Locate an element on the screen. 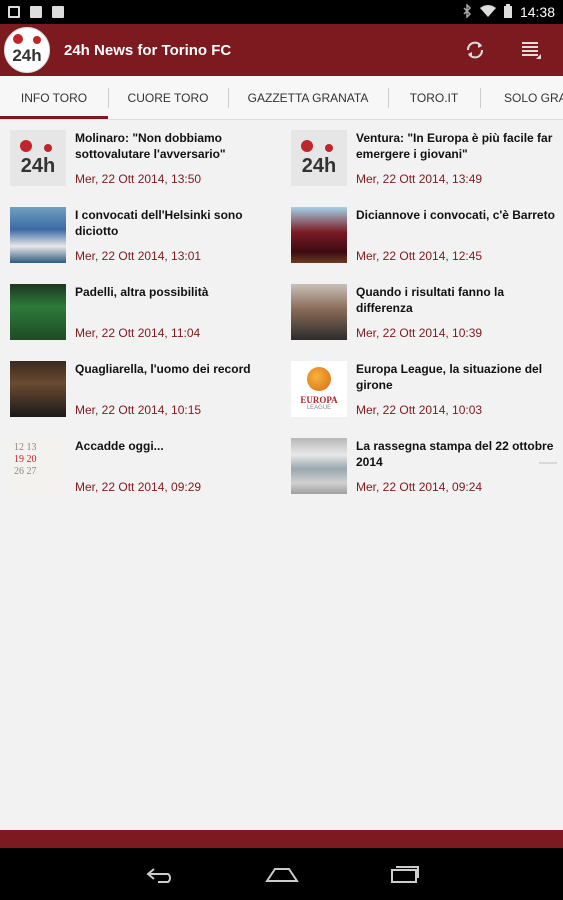 The height and width of the screenshot is (900, 563). news-date: Mer, 22 Ott 2014, 11:04 is located at coordinates (138, 333).